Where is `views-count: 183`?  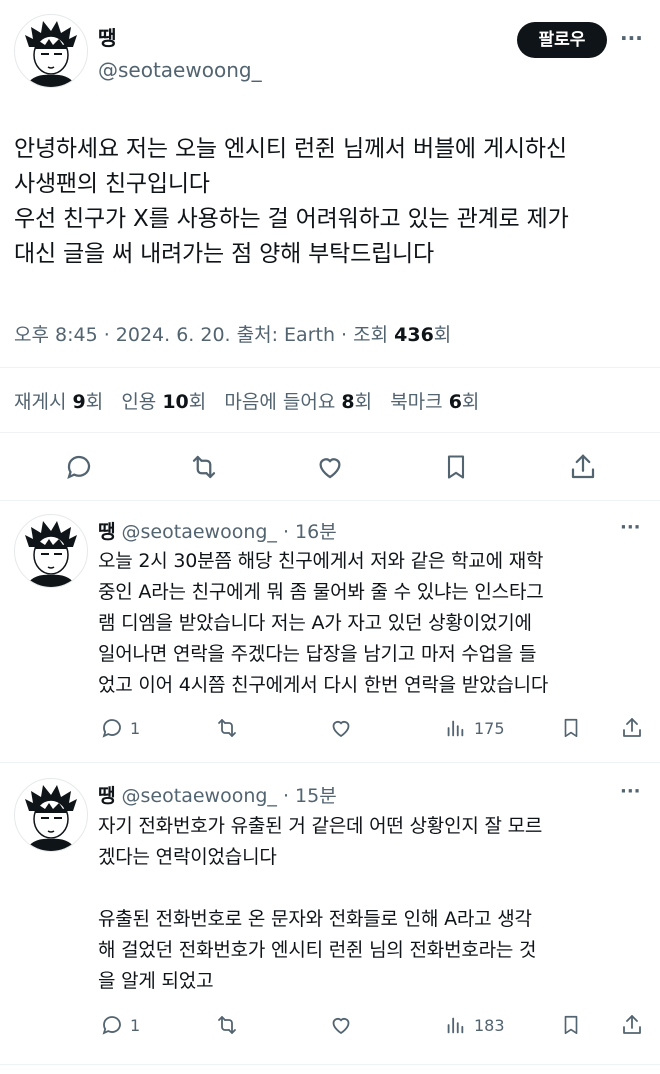
views-count: 183 is located at coordinates (489, 1025).